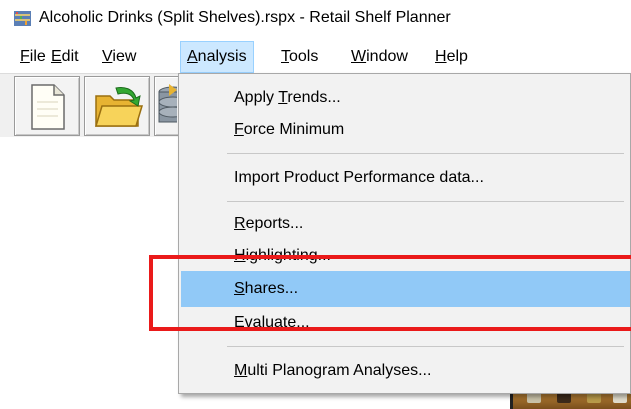 This screenshot has height=409, width=631. I want to click on menu-item-force-minimum: Force Minimum, so click(405, 130).